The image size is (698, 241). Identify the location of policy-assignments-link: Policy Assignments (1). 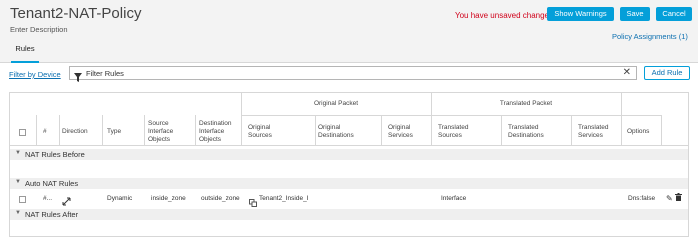
(650, 36).